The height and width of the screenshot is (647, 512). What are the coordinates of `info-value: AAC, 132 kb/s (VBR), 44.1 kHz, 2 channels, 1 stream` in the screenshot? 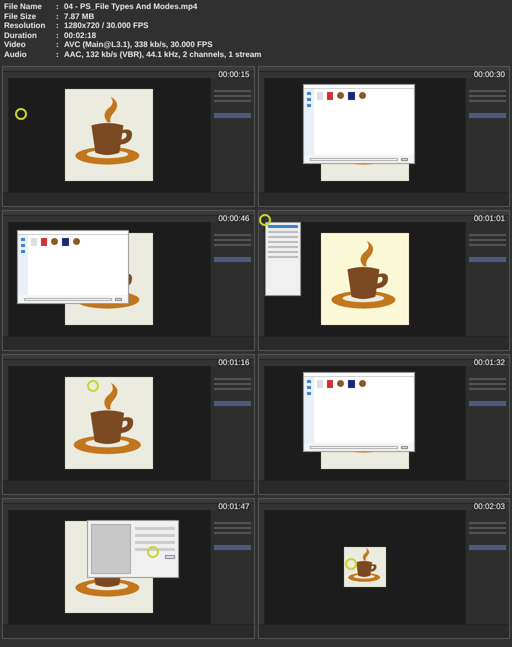 It's located at (163, 54).